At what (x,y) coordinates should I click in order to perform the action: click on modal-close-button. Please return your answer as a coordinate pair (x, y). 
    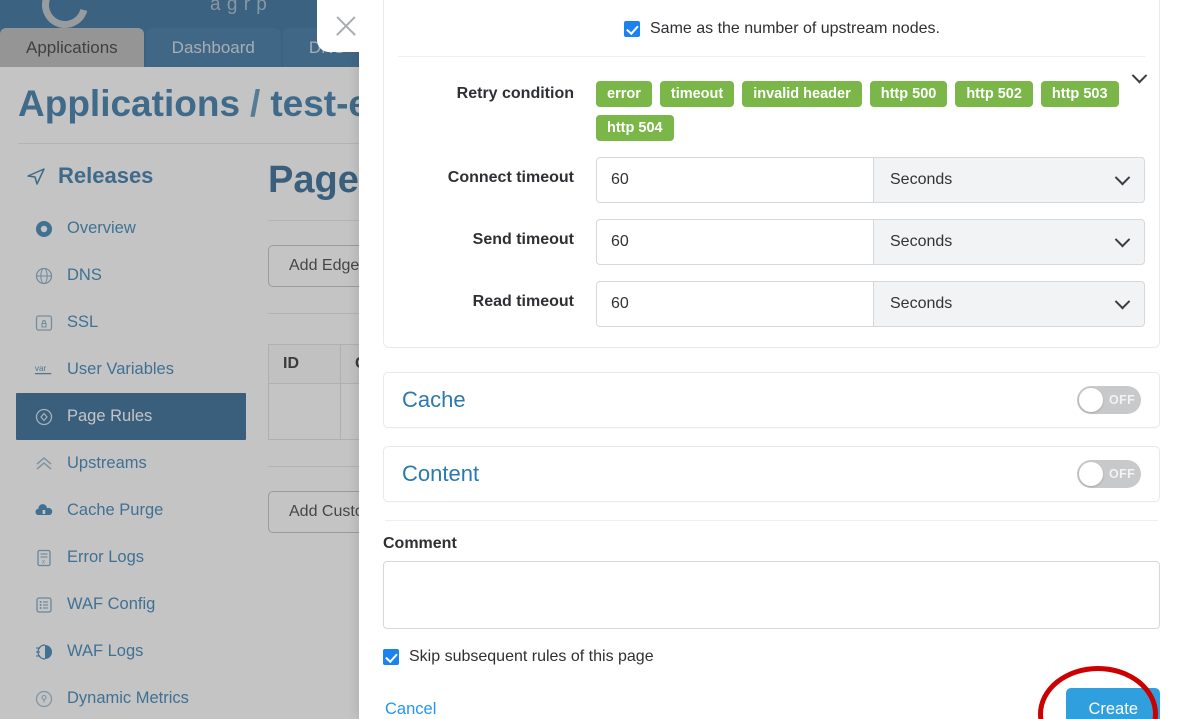
    Looking at the image, I should click on (346, 26).